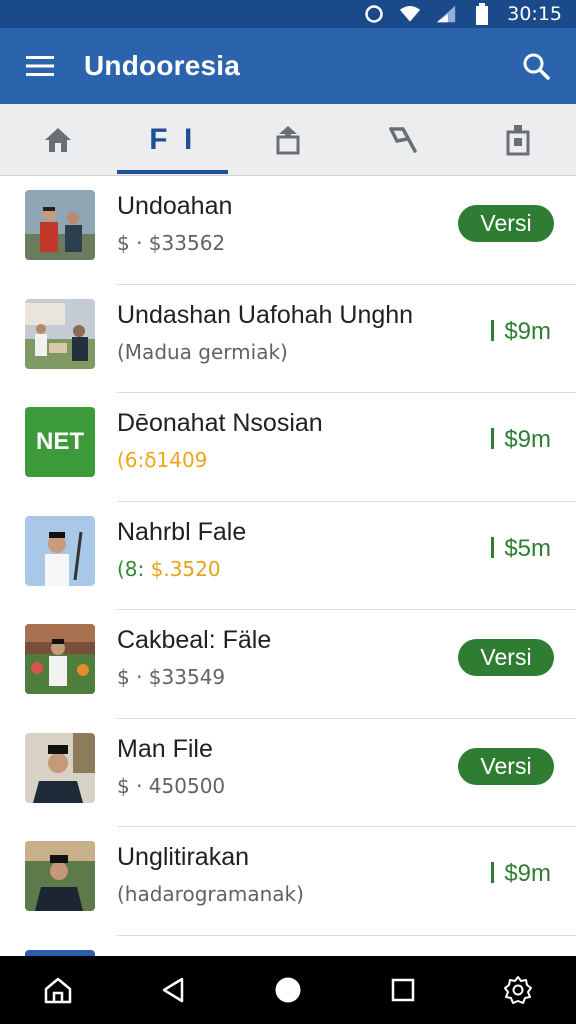 The width and height of the screenshot is (576, 1024). I want to click on recents-square-icon, so click(403, 990).